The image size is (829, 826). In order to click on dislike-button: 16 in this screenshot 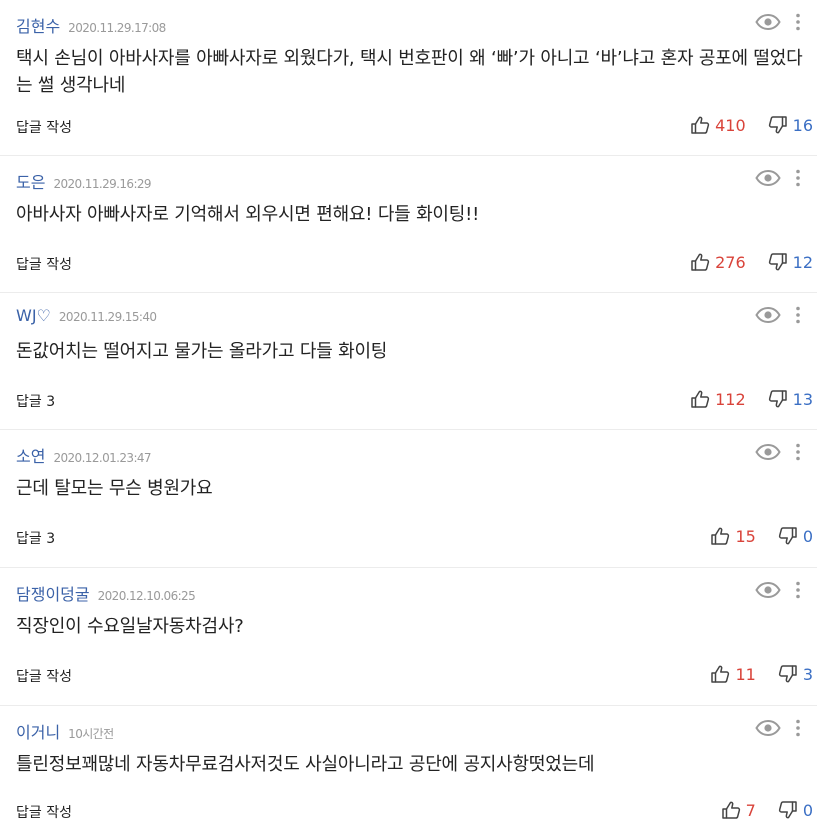, I will do `click(790, 125)`.